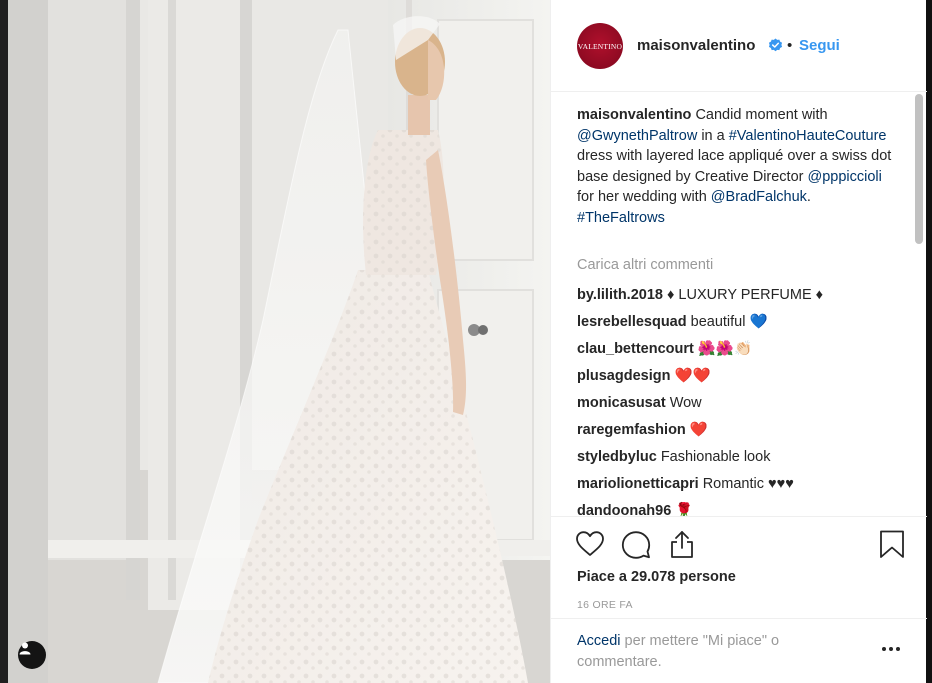  I want to click on backdrop-left, so click(4, 341).